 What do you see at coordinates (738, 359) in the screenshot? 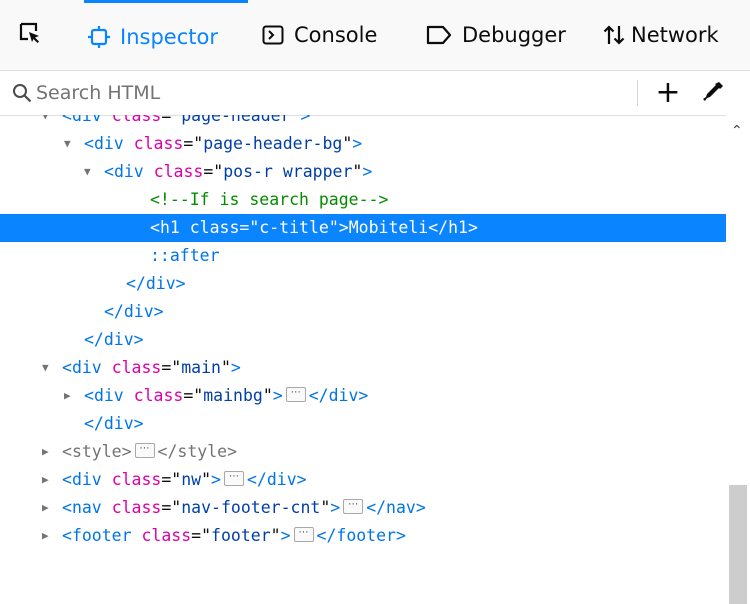
I see `markup-scrollbar: ⌃` at bounding box center [738, 359].